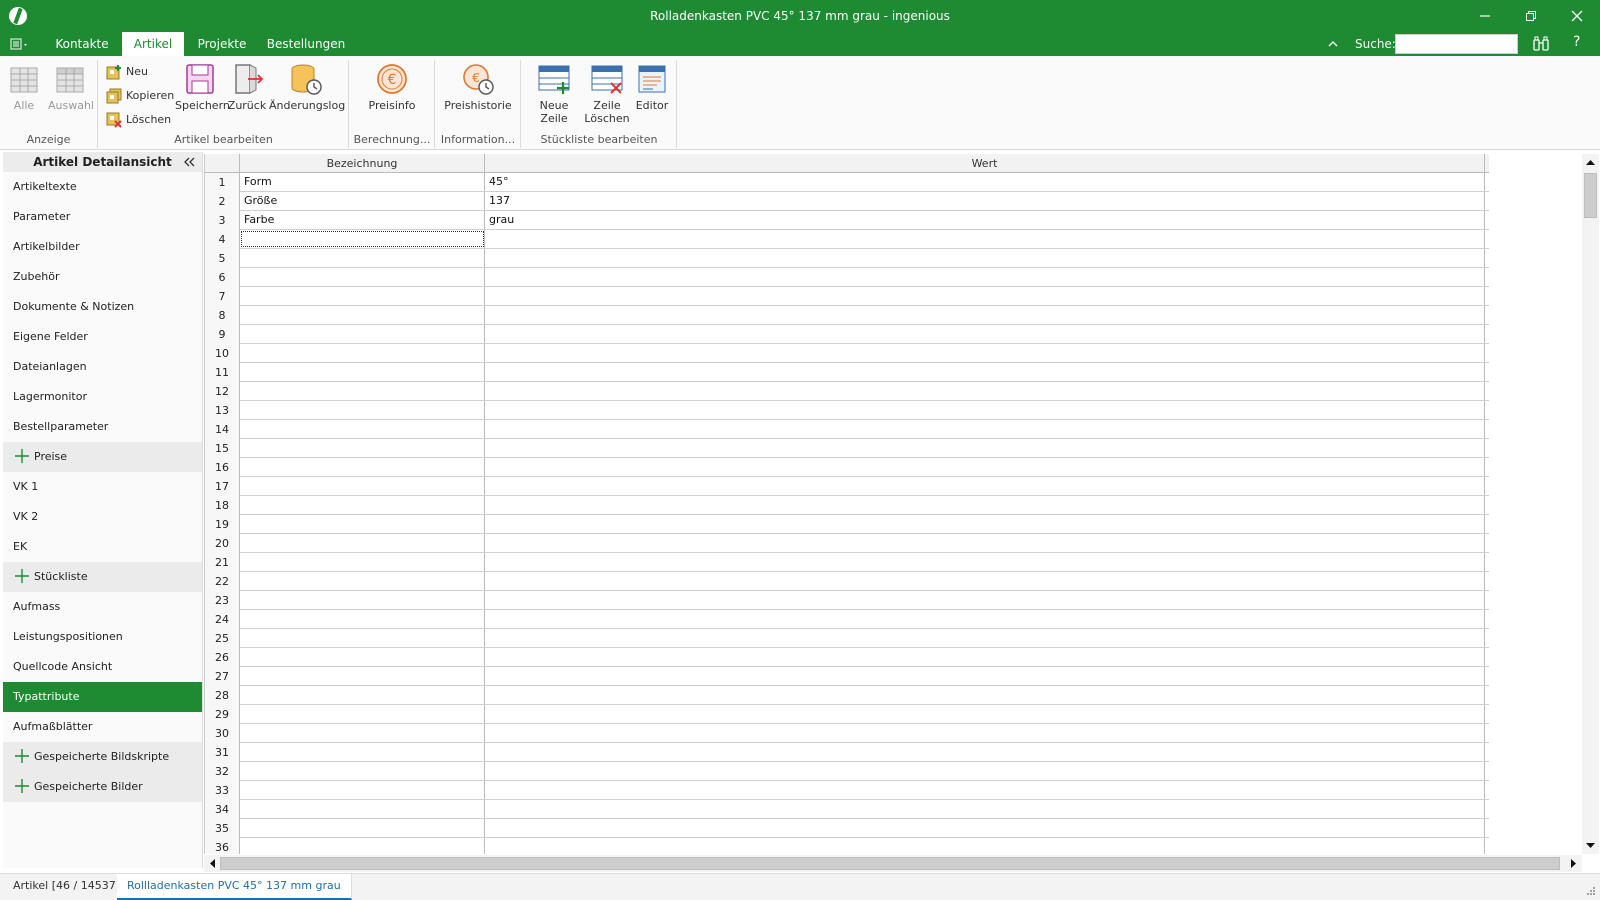  I want to click on row-number: 20, so click(222, 543).